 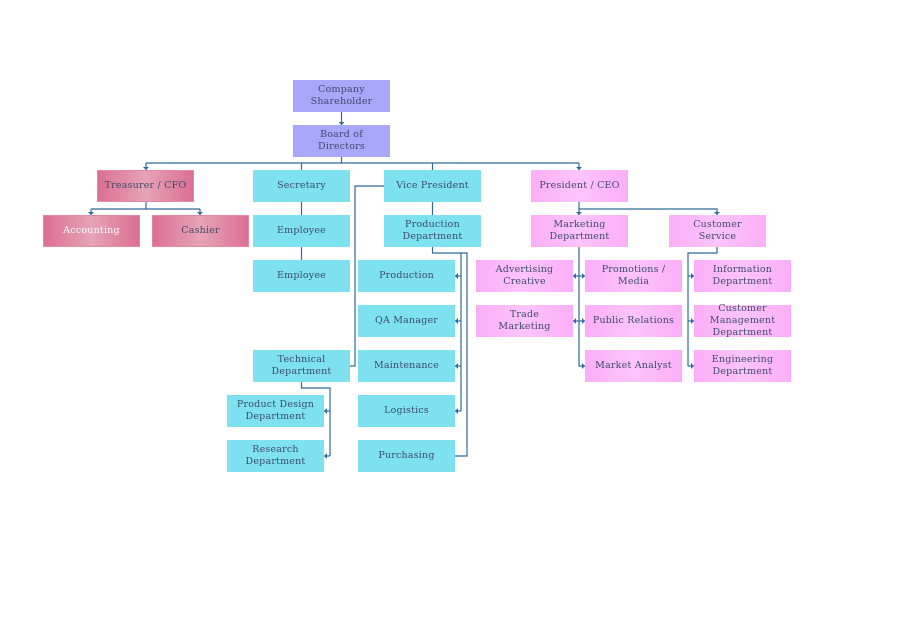 I want to click on node-research: Research Department, so click(x=275, y=456).